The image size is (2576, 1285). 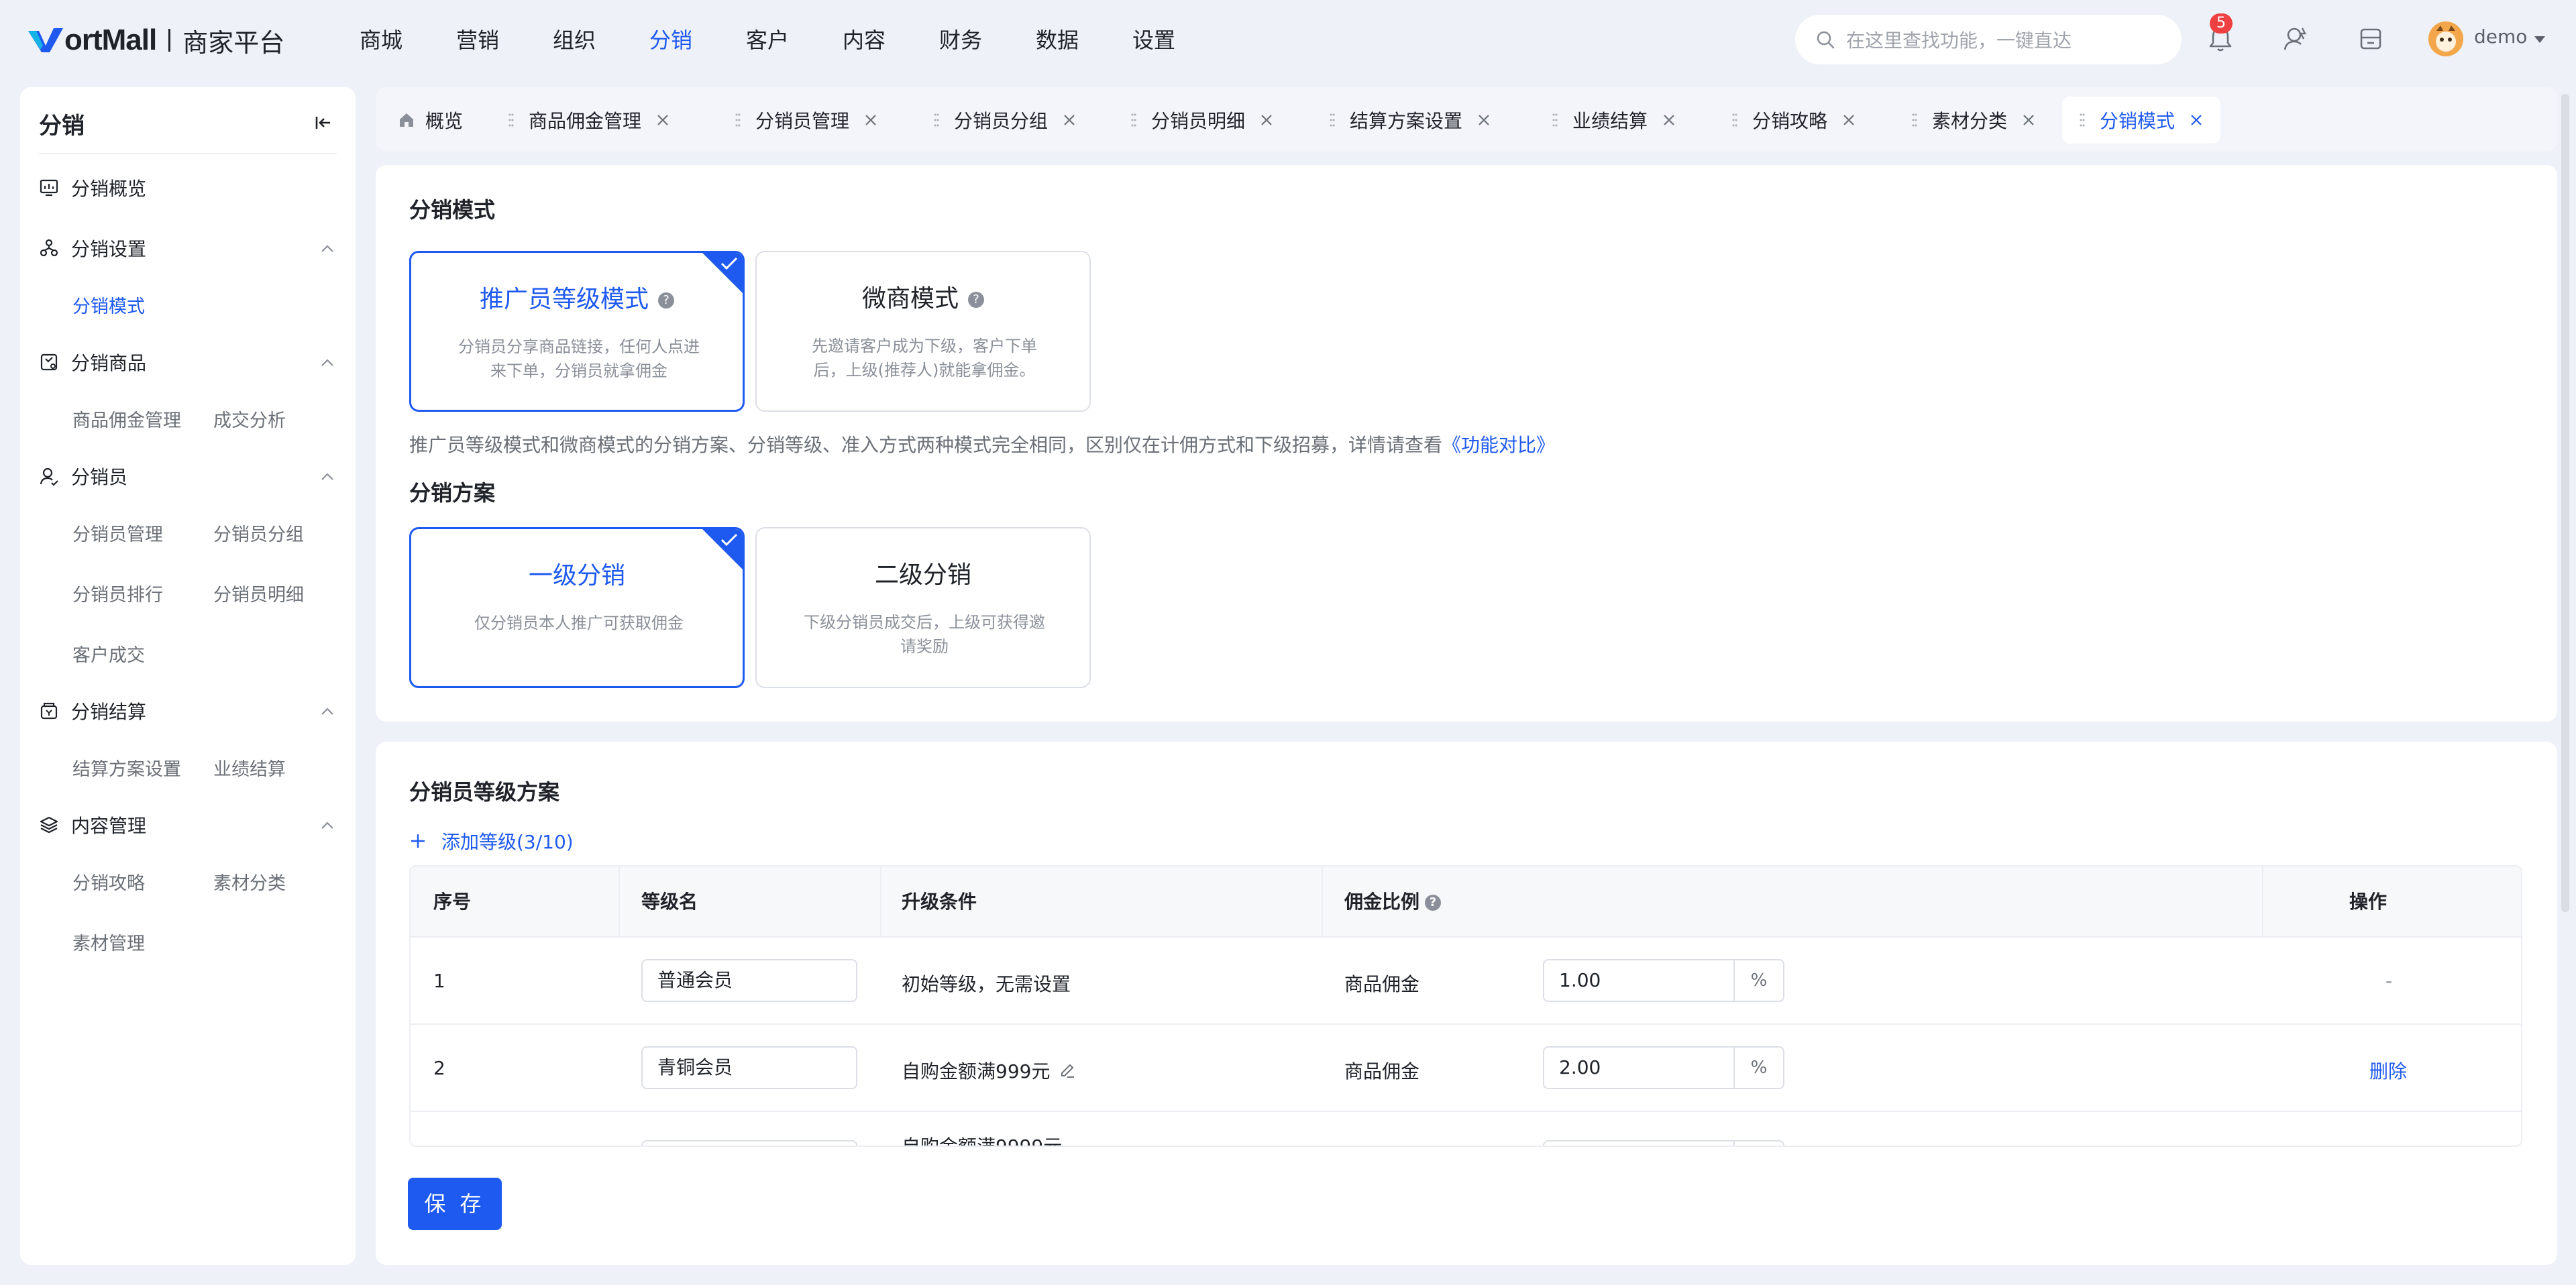 What do you see at coordinates (1973, 120) in the screenshot?
I see `tab-material-category: 素材分类` at bounding box center [1973, 120].